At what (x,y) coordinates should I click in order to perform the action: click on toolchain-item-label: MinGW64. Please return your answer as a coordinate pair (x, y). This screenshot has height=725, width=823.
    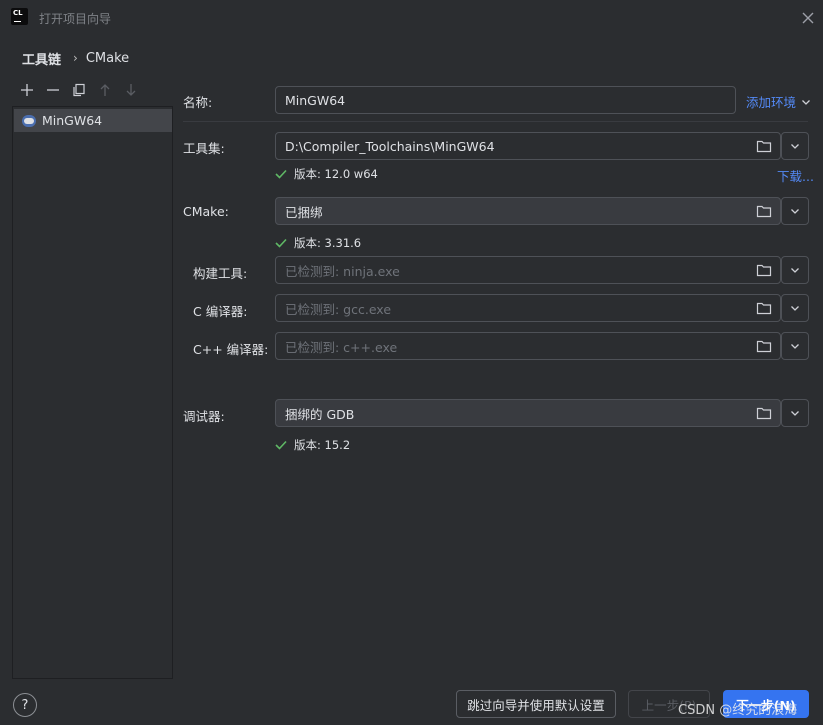
    Looking at the image, I should click on (72, 120).